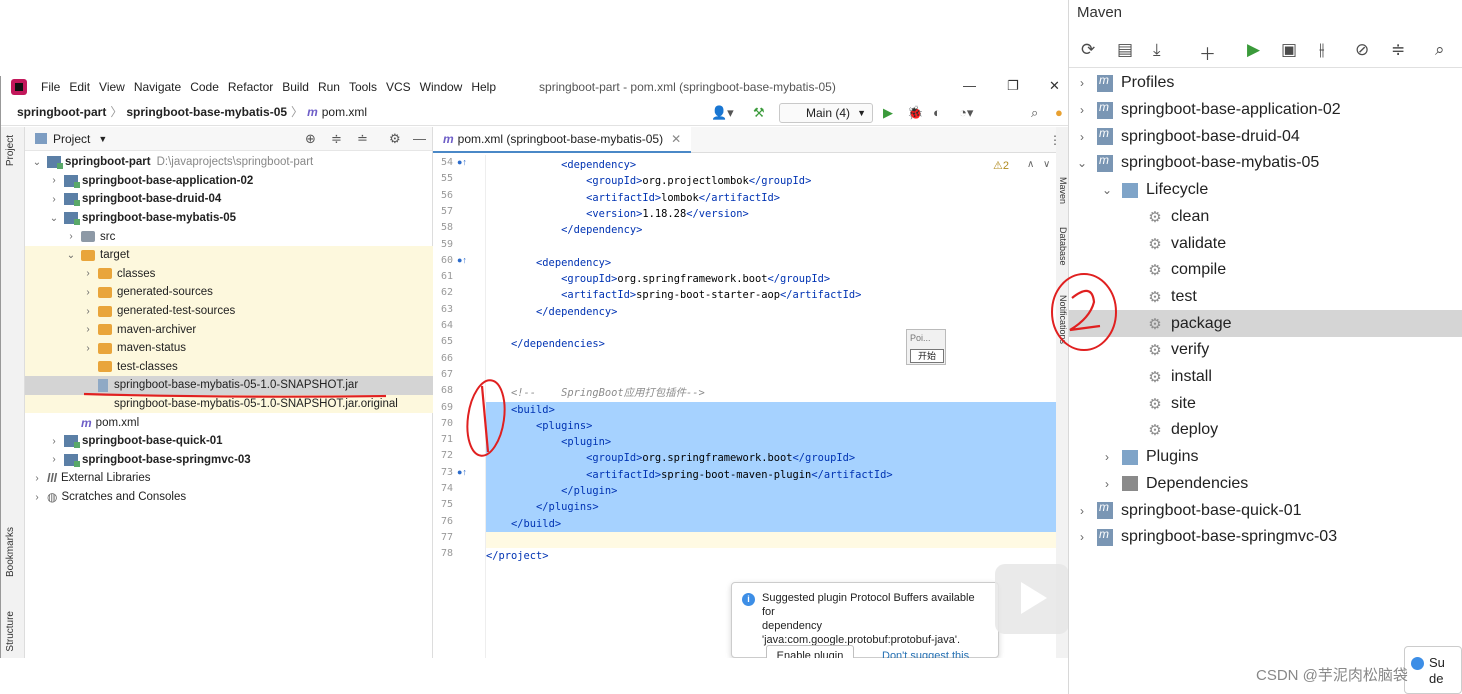 The image size is (1462, 694). Describe the element at coordinates (10, 150) in the screenshot. I see `project-tool-tab: Project` at that location.